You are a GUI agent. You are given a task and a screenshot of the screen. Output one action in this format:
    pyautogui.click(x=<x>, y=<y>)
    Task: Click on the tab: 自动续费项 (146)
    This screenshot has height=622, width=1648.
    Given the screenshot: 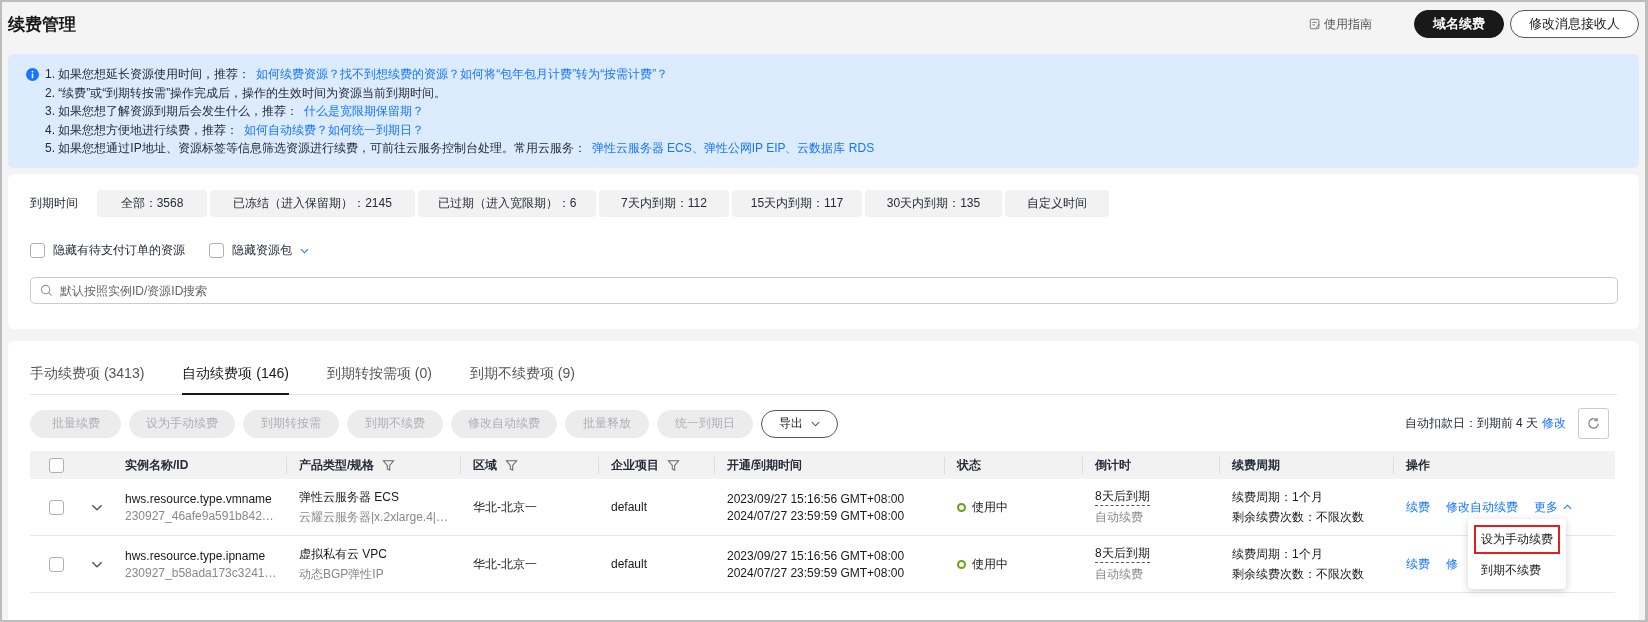 What is the action you would take?
    pyautogui.click(x=235, y=376)
    